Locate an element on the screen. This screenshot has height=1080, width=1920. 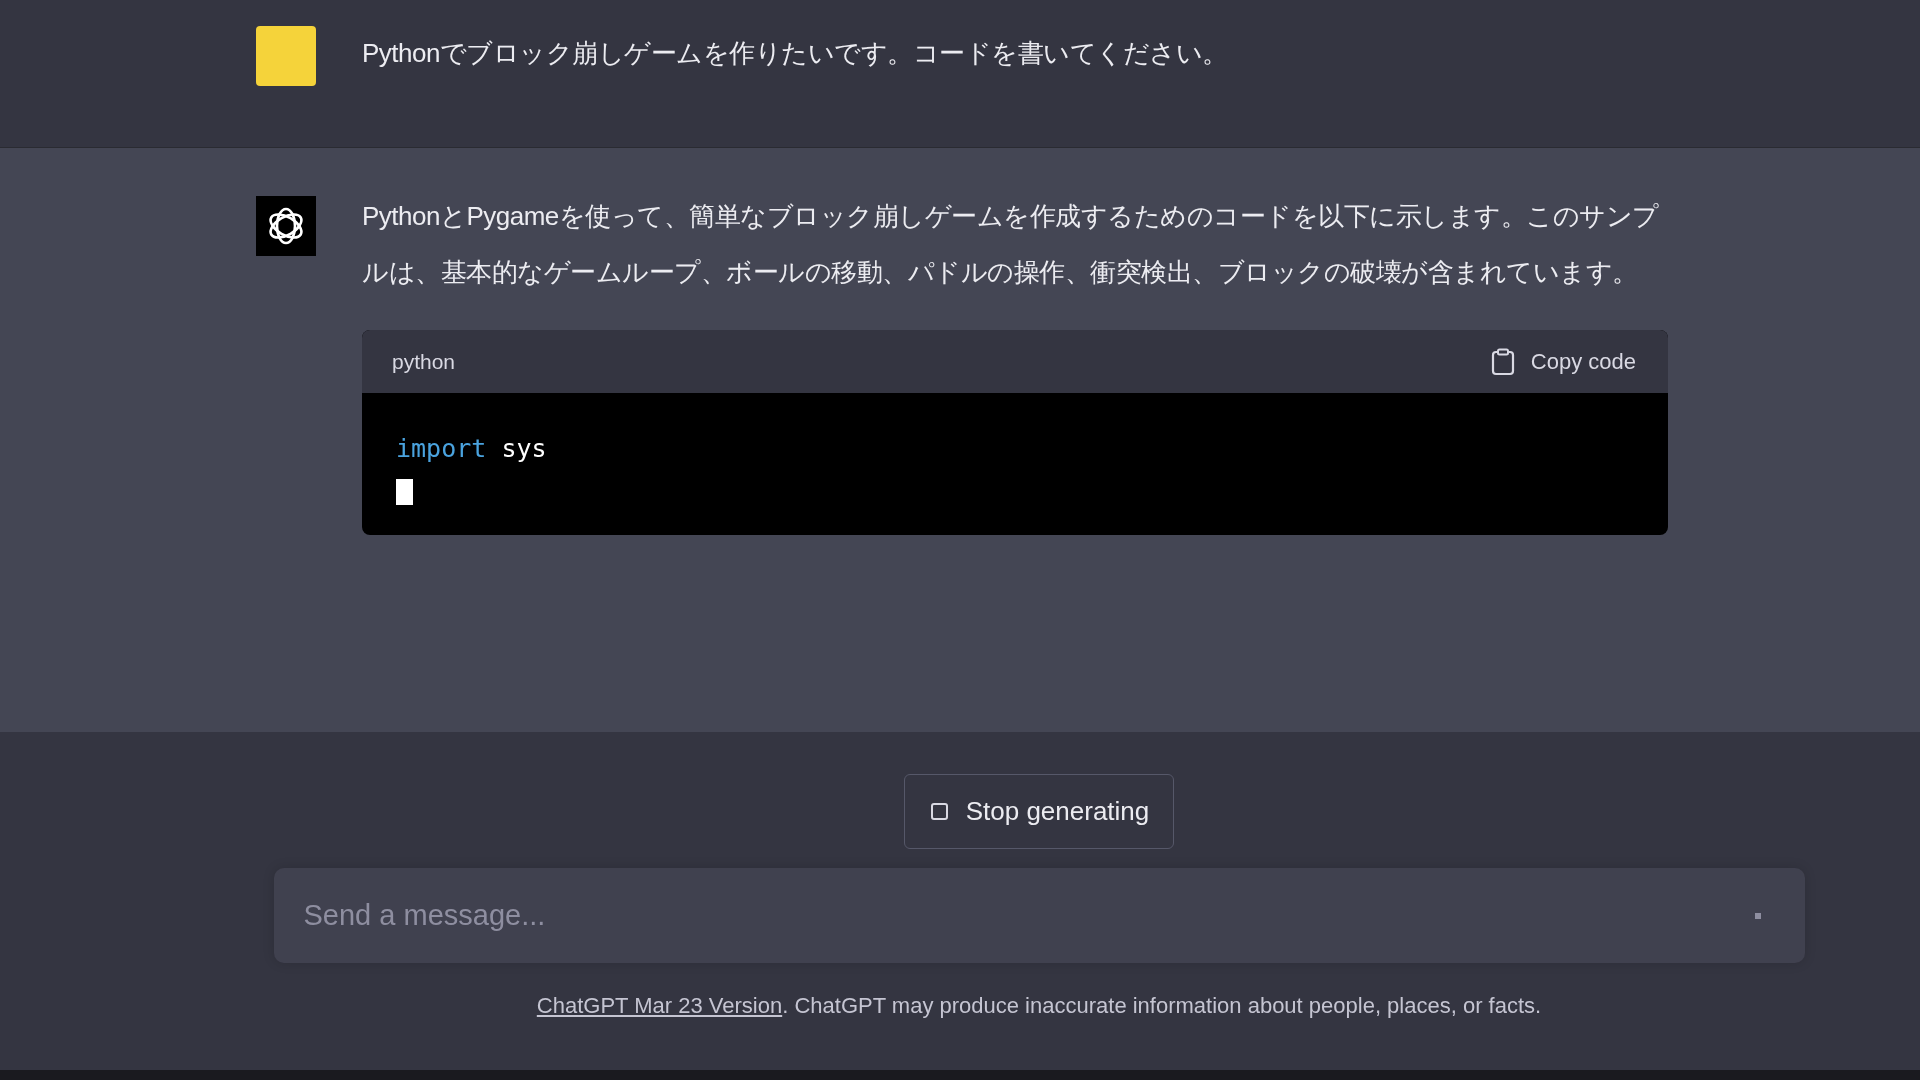
clipboard-icon is located at coordinates (1502, 361).